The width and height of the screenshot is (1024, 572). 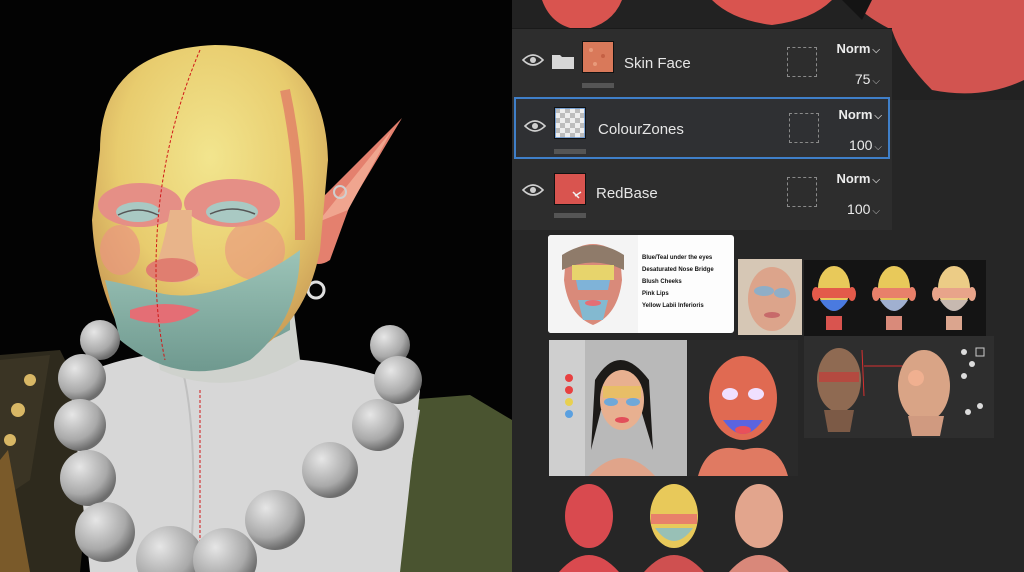 I want to click on reference-photo-face, so click(x=770, y=297).